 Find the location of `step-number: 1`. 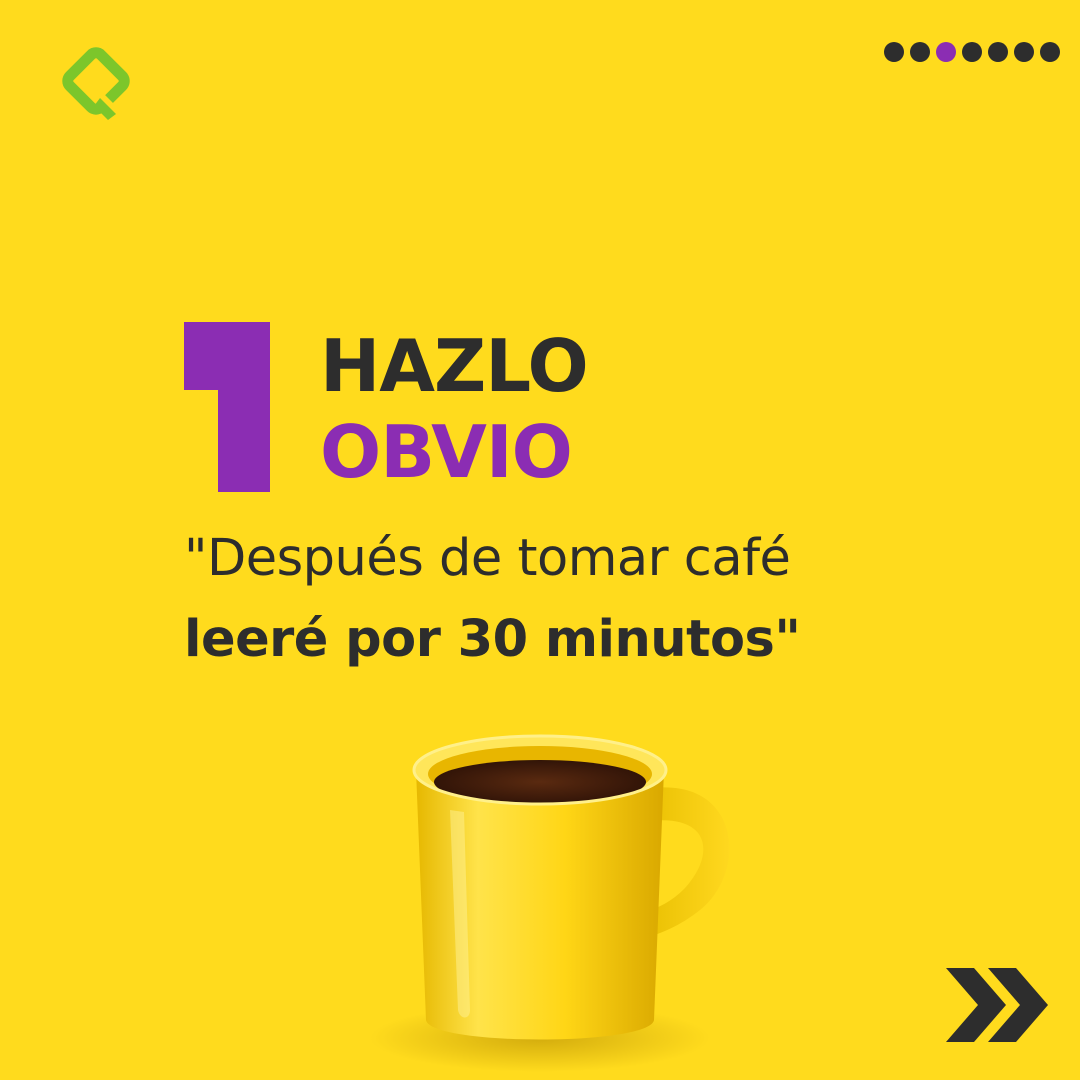

step-number: 1 is located at coordinates (227, 406).